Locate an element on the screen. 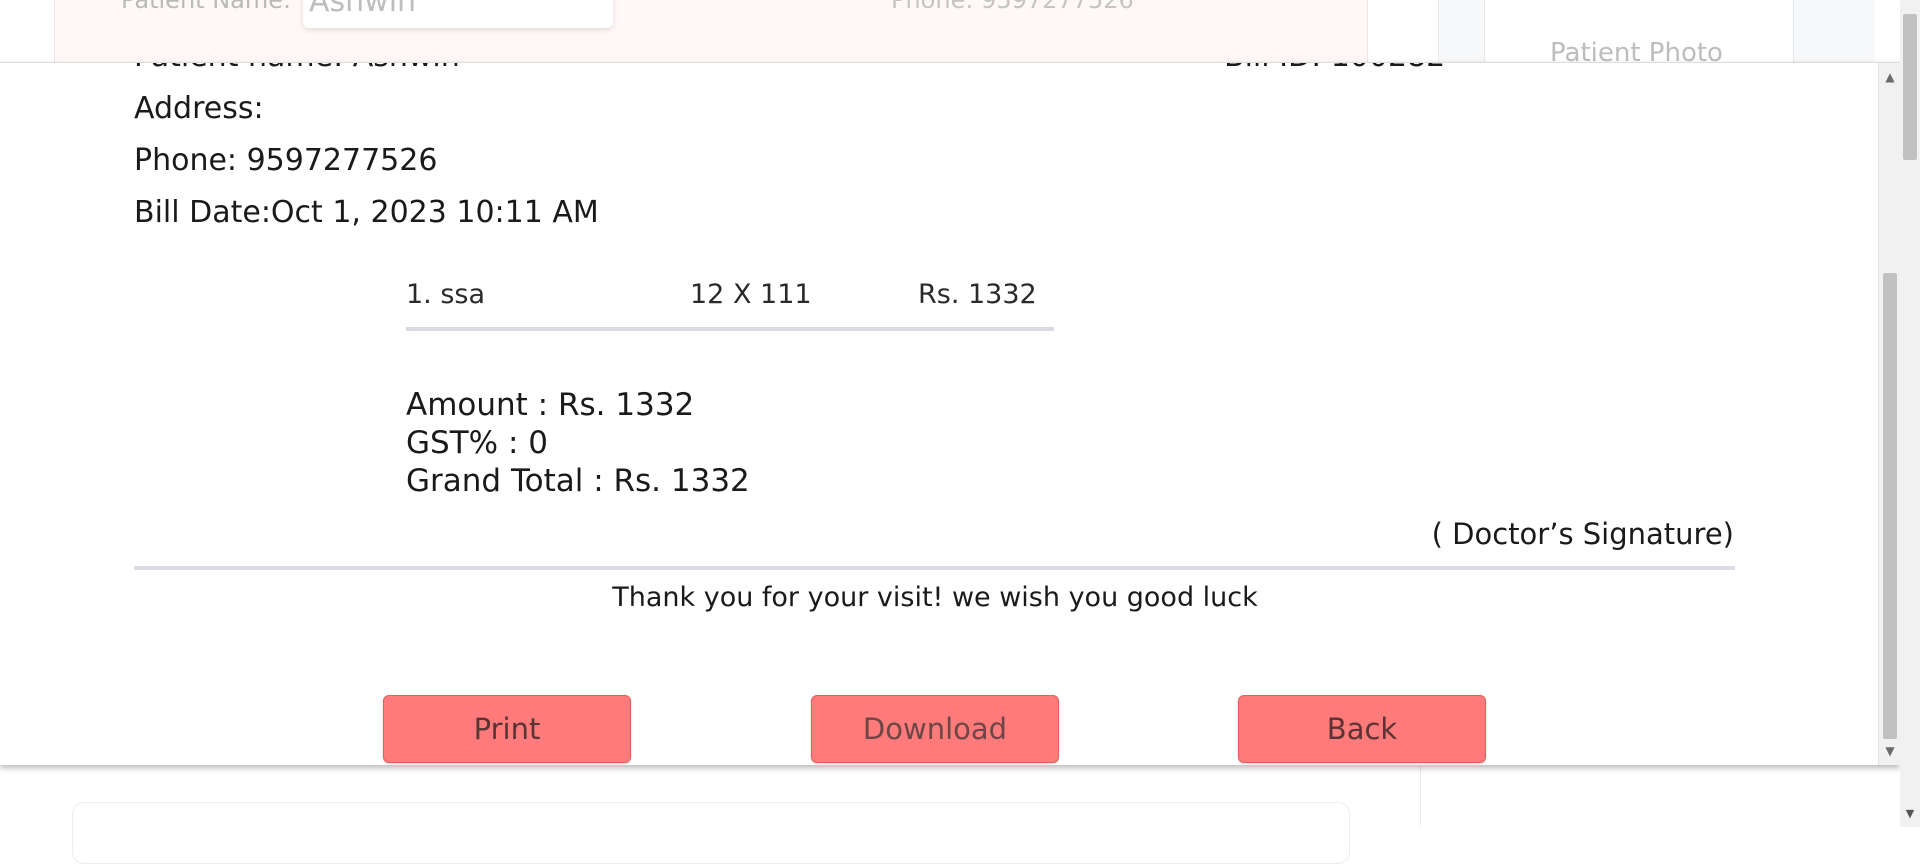 This screenshot has width=1920, height=864. bill-phone: Phone: 9597277526 is located at coordinates (286, 160).